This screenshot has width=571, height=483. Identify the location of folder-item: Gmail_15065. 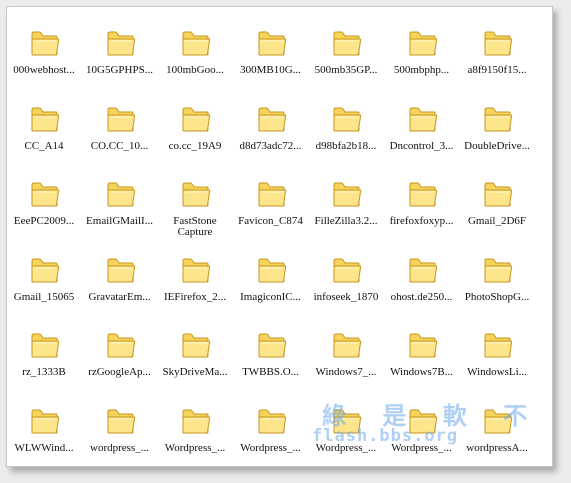
(44, 283).